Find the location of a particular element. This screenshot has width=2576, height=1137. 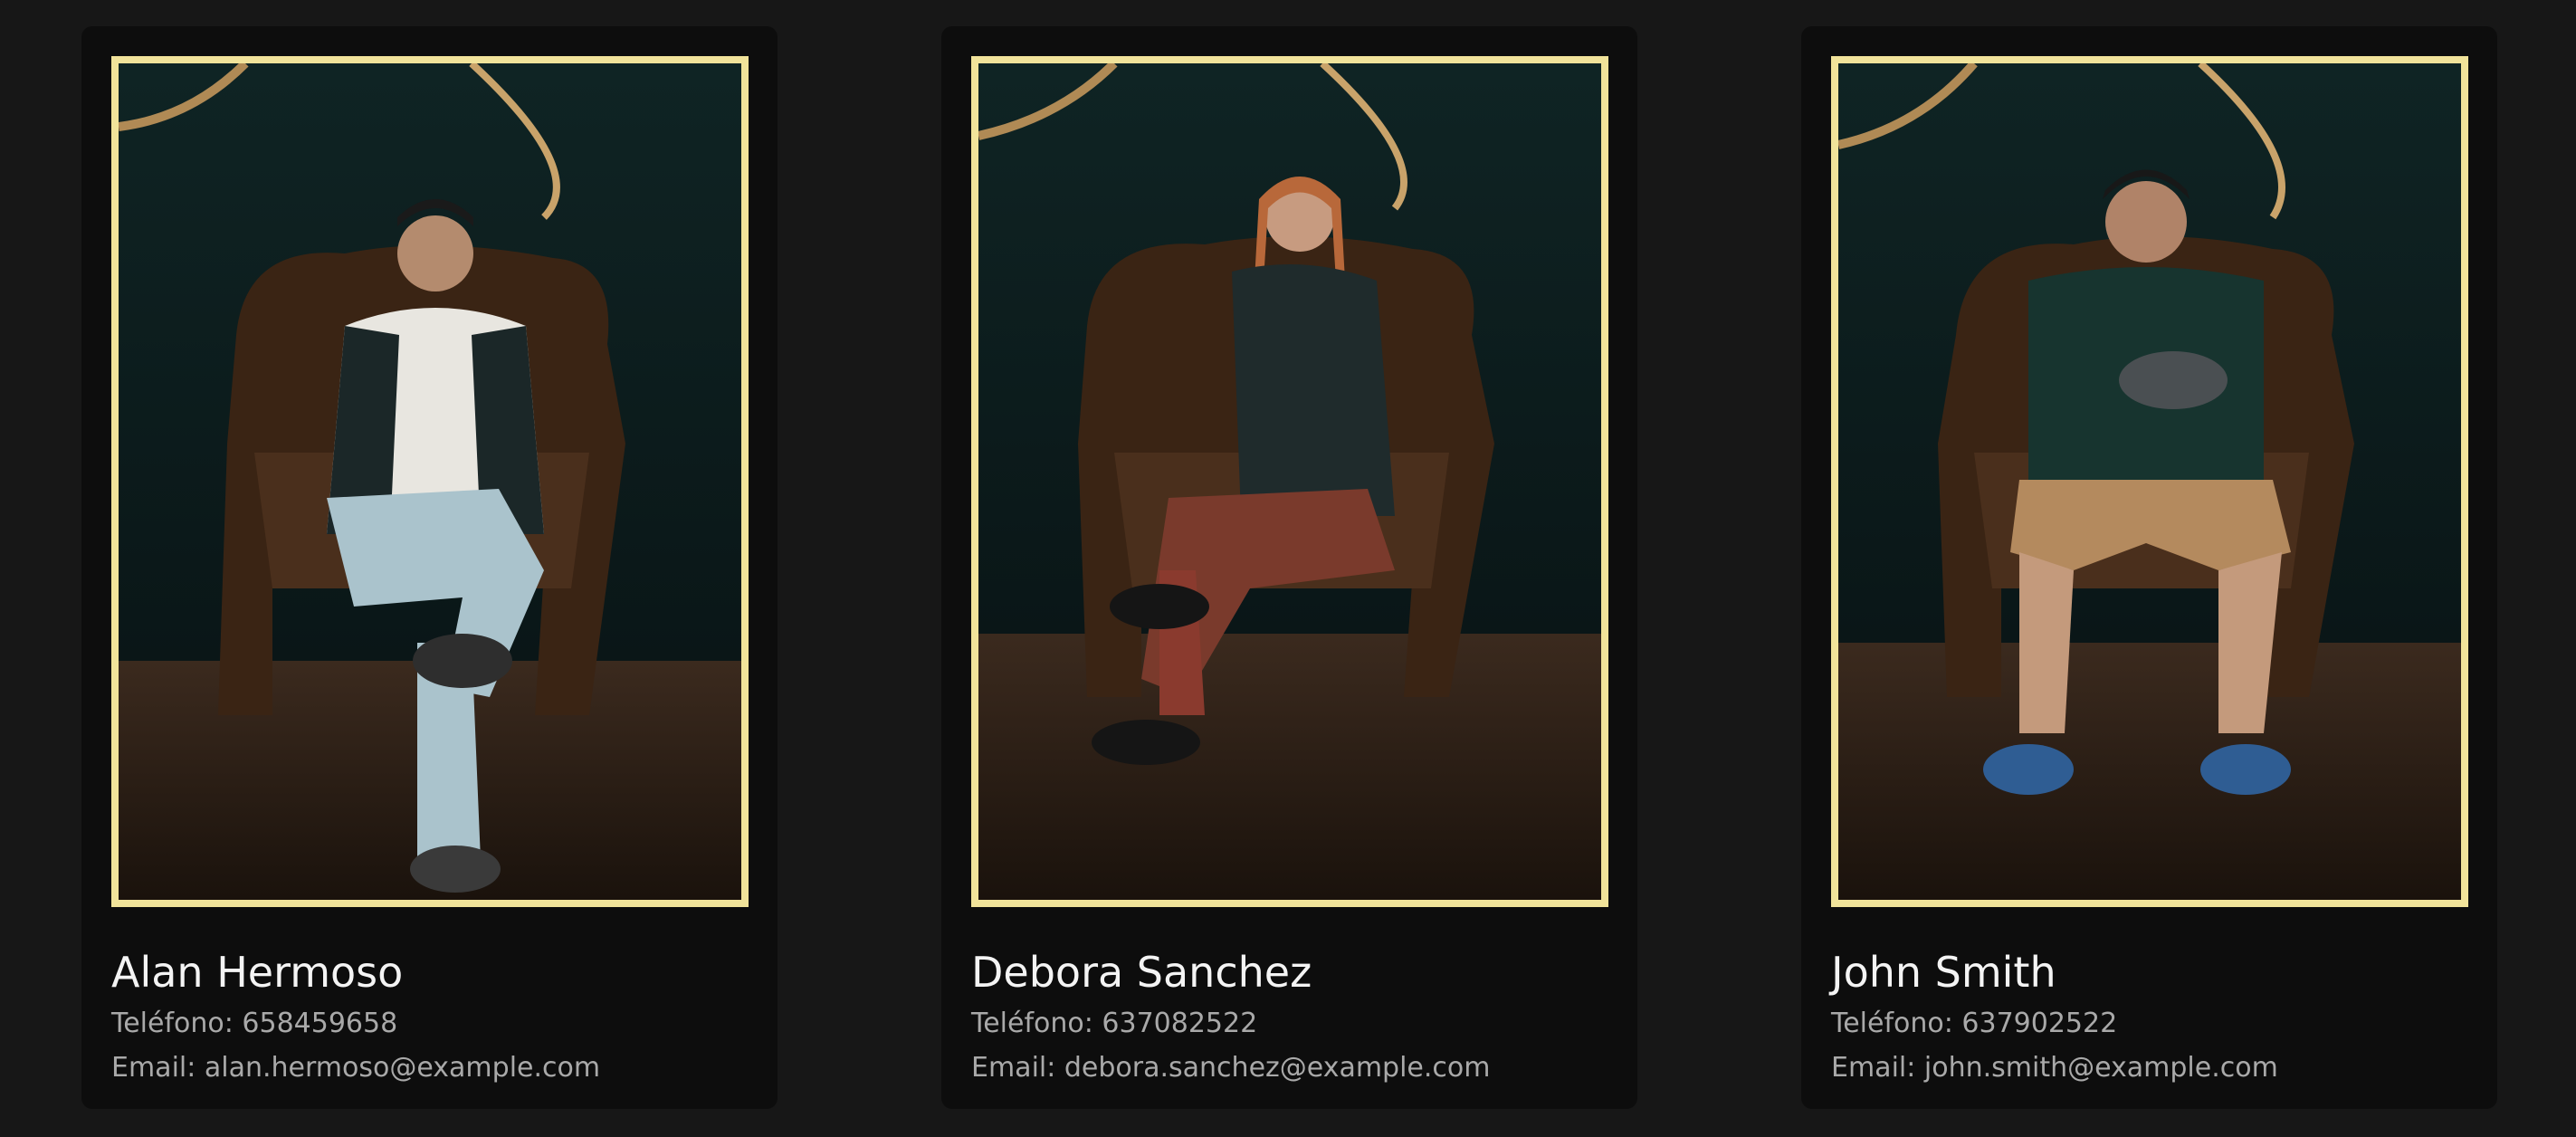

member-email: Email: alan.hermoso@example.com is located at coordinates (356, 1068).